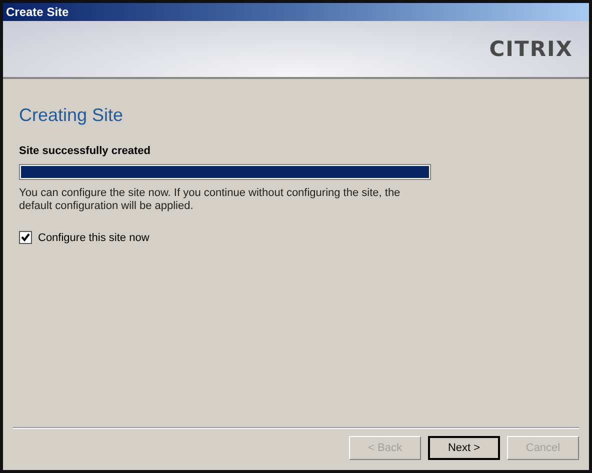  Describe the element at coordinates (85, 151) in the screenshot. I see `status-text: Site successfully created` at that location.